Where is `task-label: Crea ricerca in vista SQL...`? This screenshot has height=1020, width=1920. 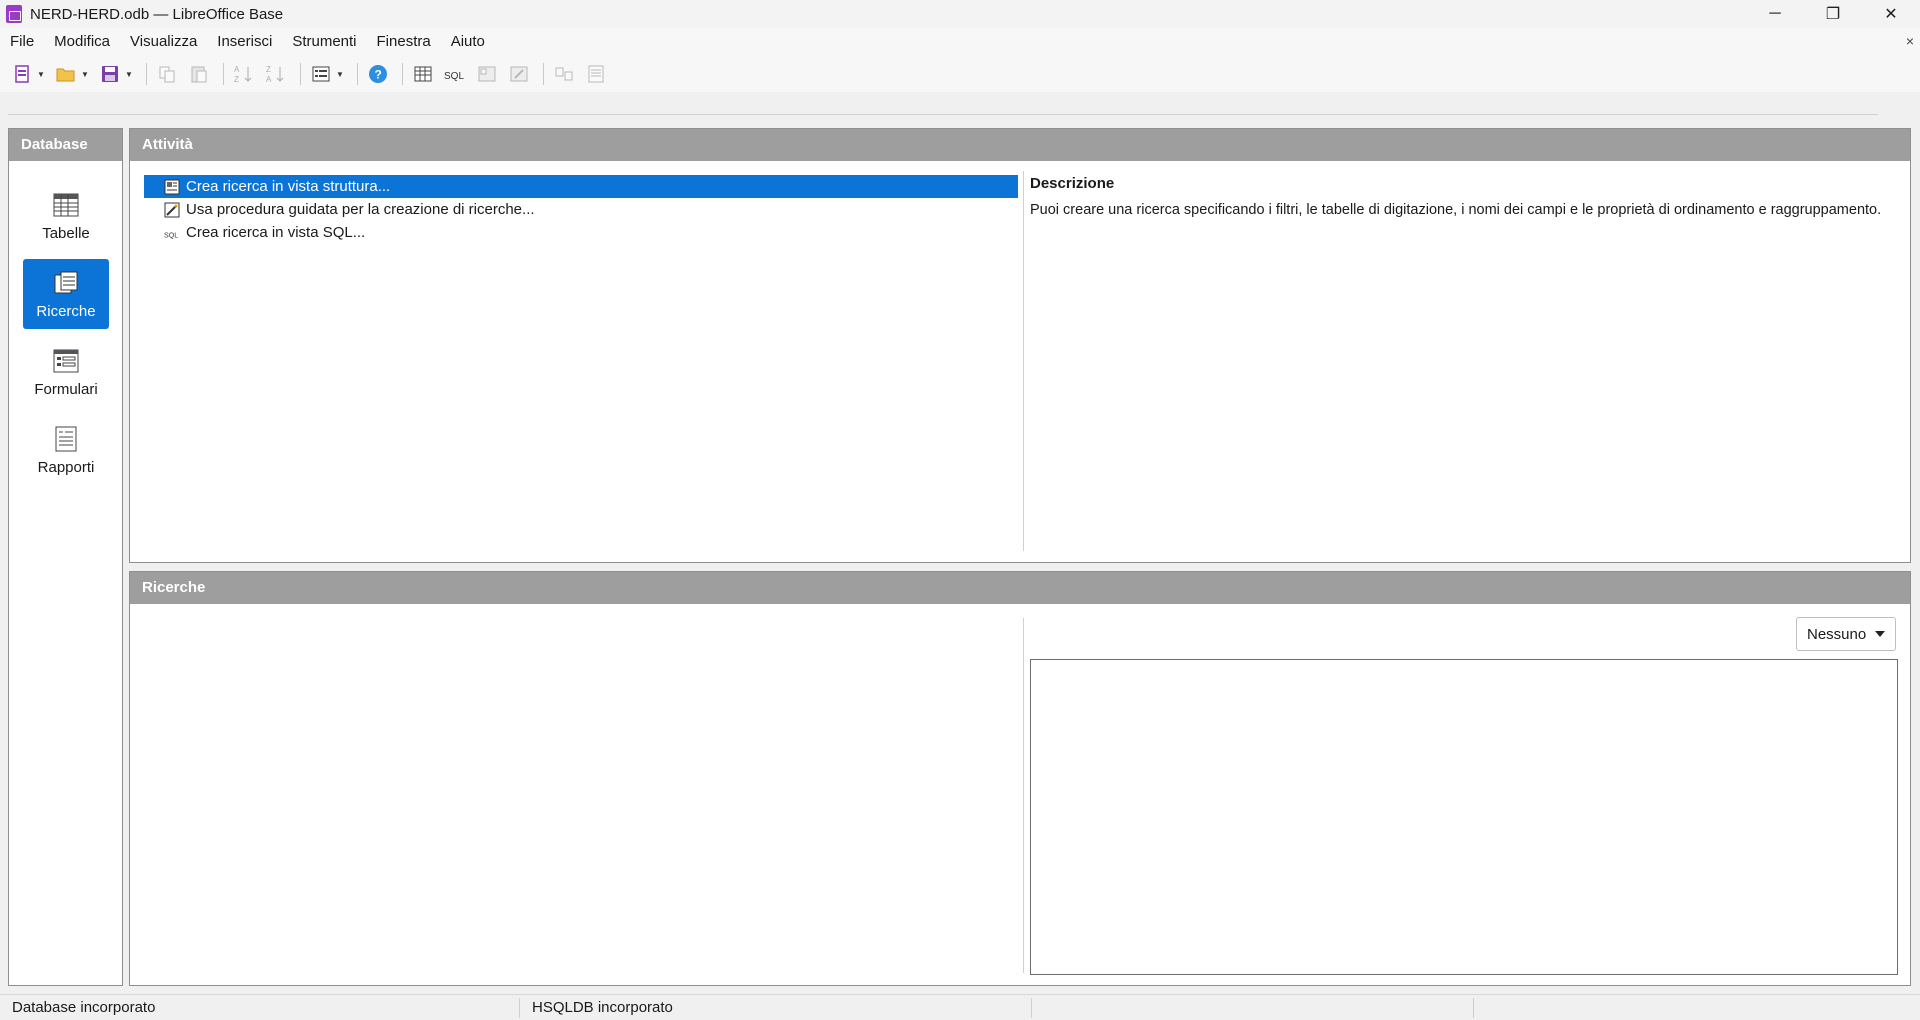
task-label: Crea ricerca in vista SQL... is located at coordinates (276, 232).